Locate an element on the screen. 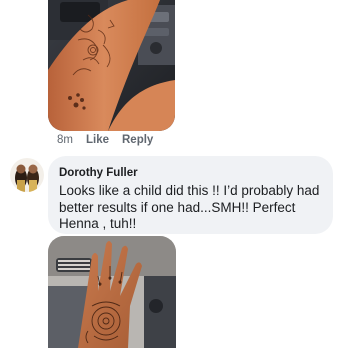  comment-timestamp: 8m is located at coordinates (65, 140).